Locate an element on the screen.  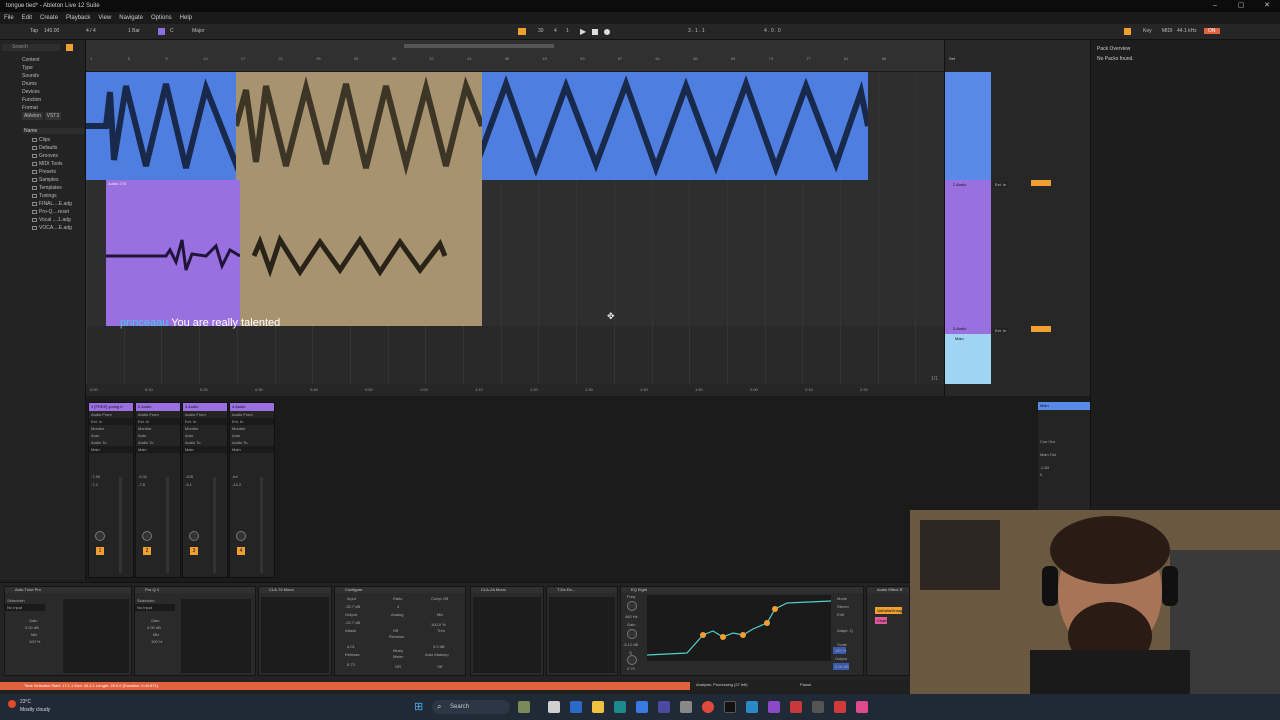
bar-count: 30 is located at coordinates (541, 31).